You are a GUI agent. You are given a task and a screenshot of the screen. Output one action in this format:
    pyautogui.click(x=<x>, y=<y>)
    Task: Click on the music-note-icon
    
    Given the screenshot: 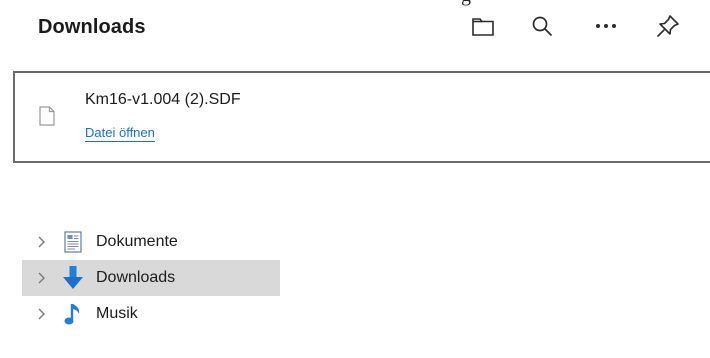 What is the action you would take?
    pyautogui.click(x=73, y=314)
    